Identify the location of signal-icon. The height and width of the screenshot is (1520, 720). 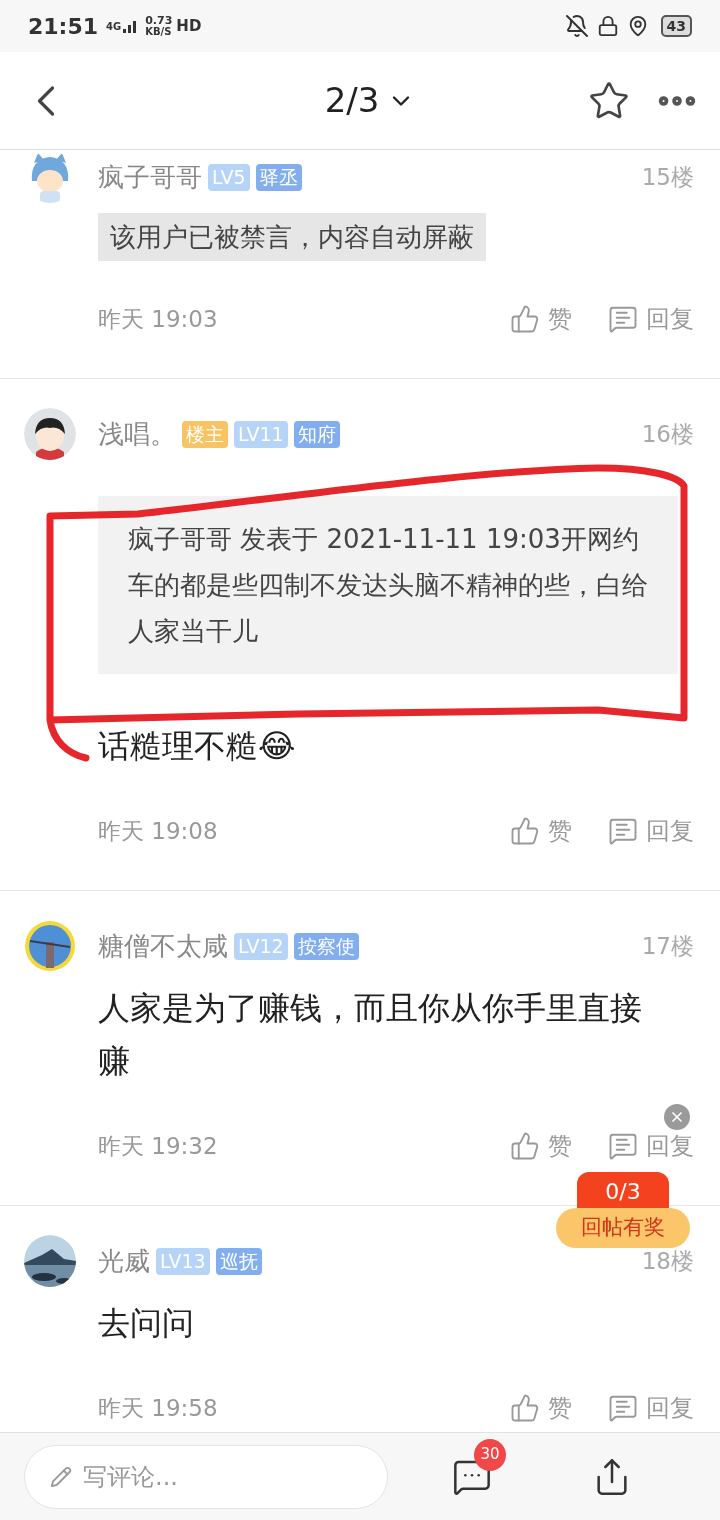
(130, 26).